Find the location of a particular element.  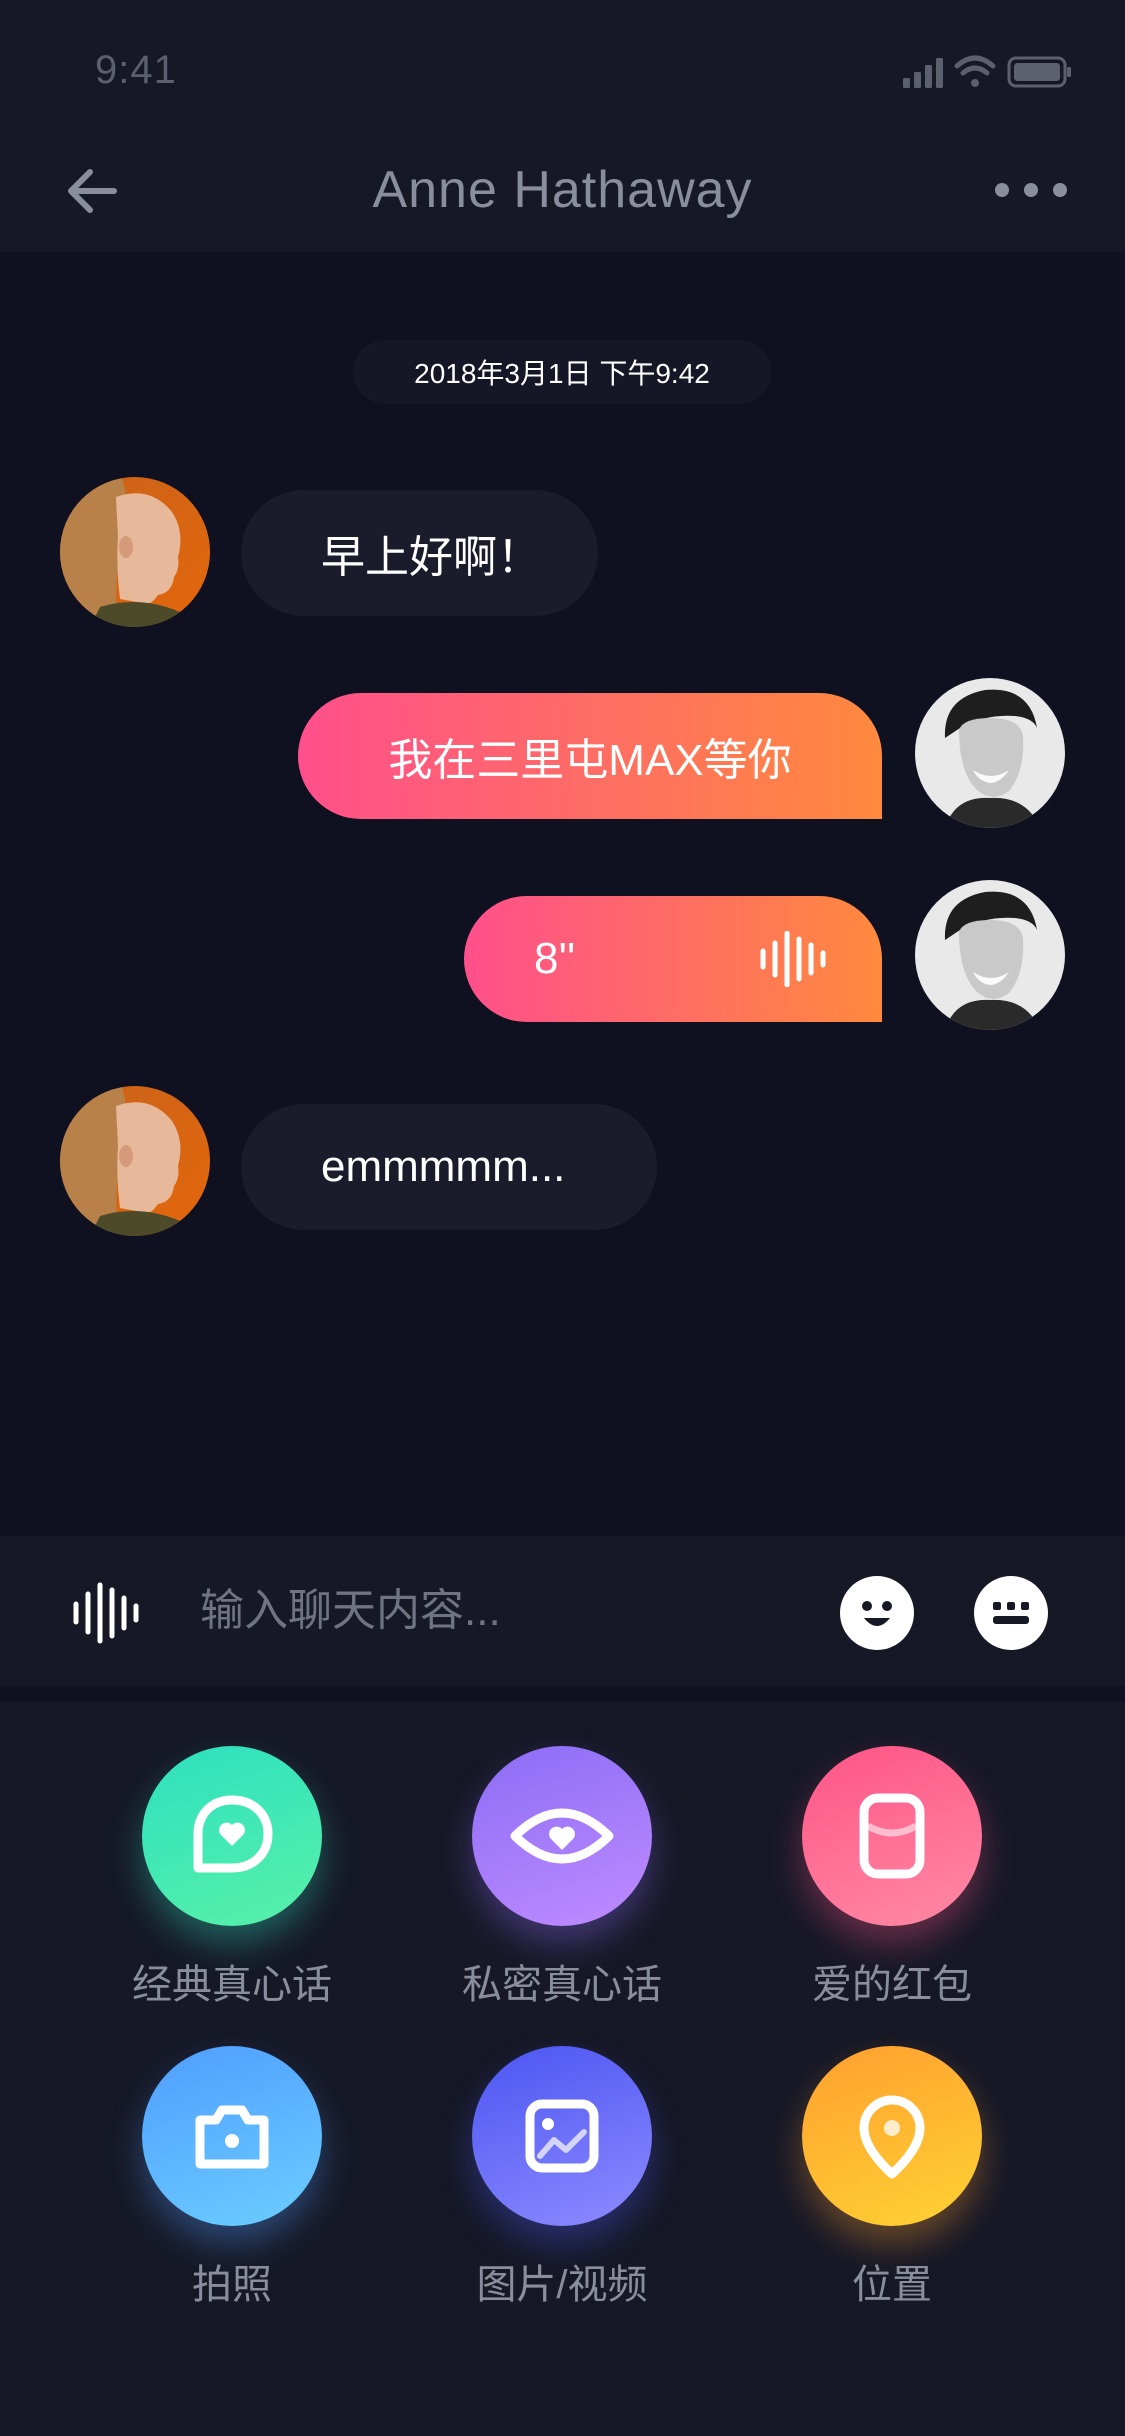

more-button is located at coordinates (1031, 190).